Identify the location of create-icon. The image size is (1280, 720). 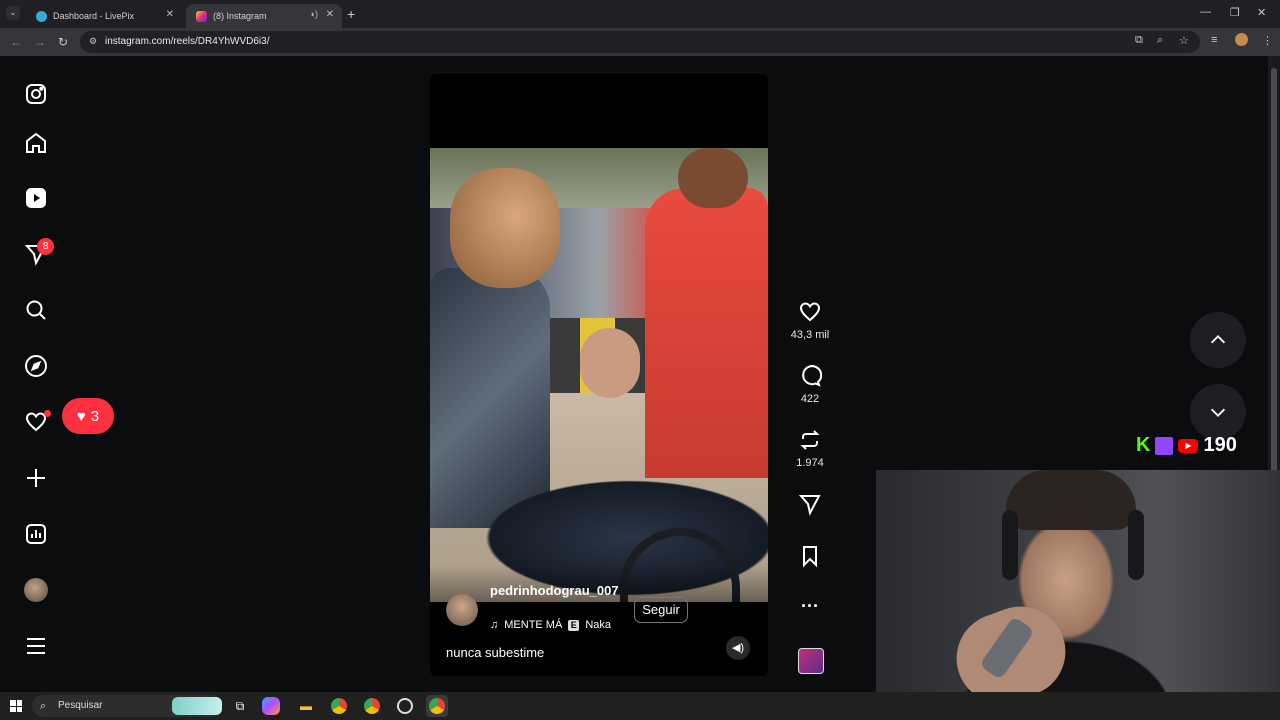
(36, 478).